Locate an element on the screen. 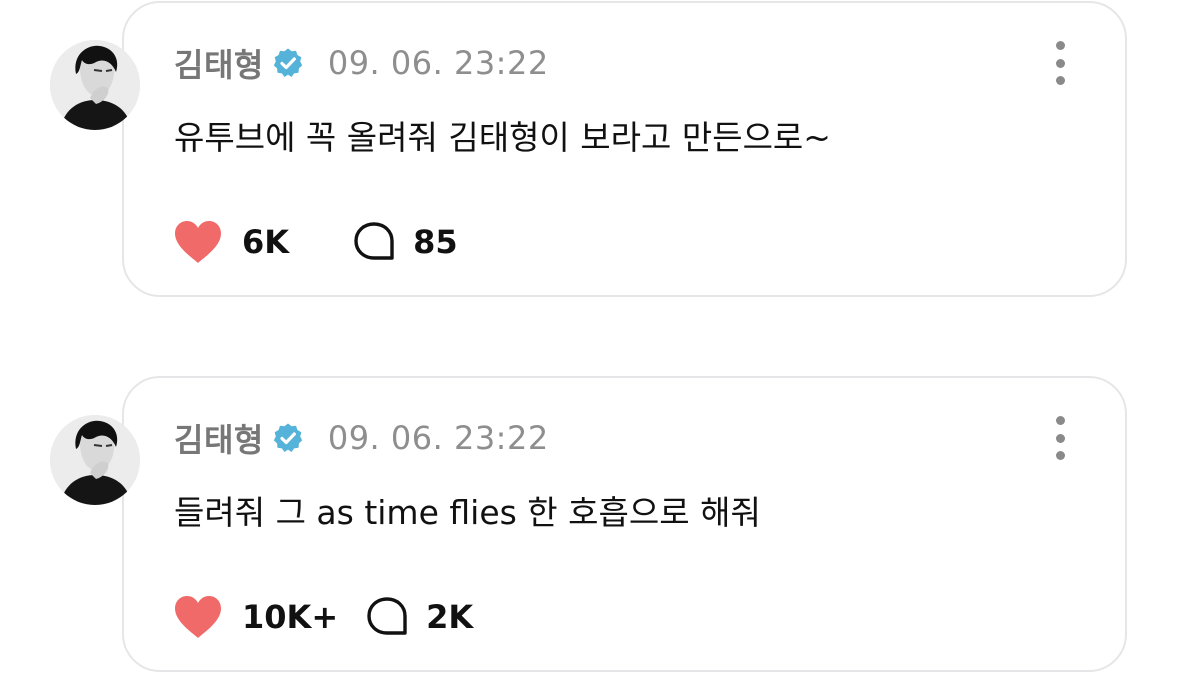 The height and width of the screenshot is (696, 1179). like-button: 10K+ is located at coordinates (255, 617).